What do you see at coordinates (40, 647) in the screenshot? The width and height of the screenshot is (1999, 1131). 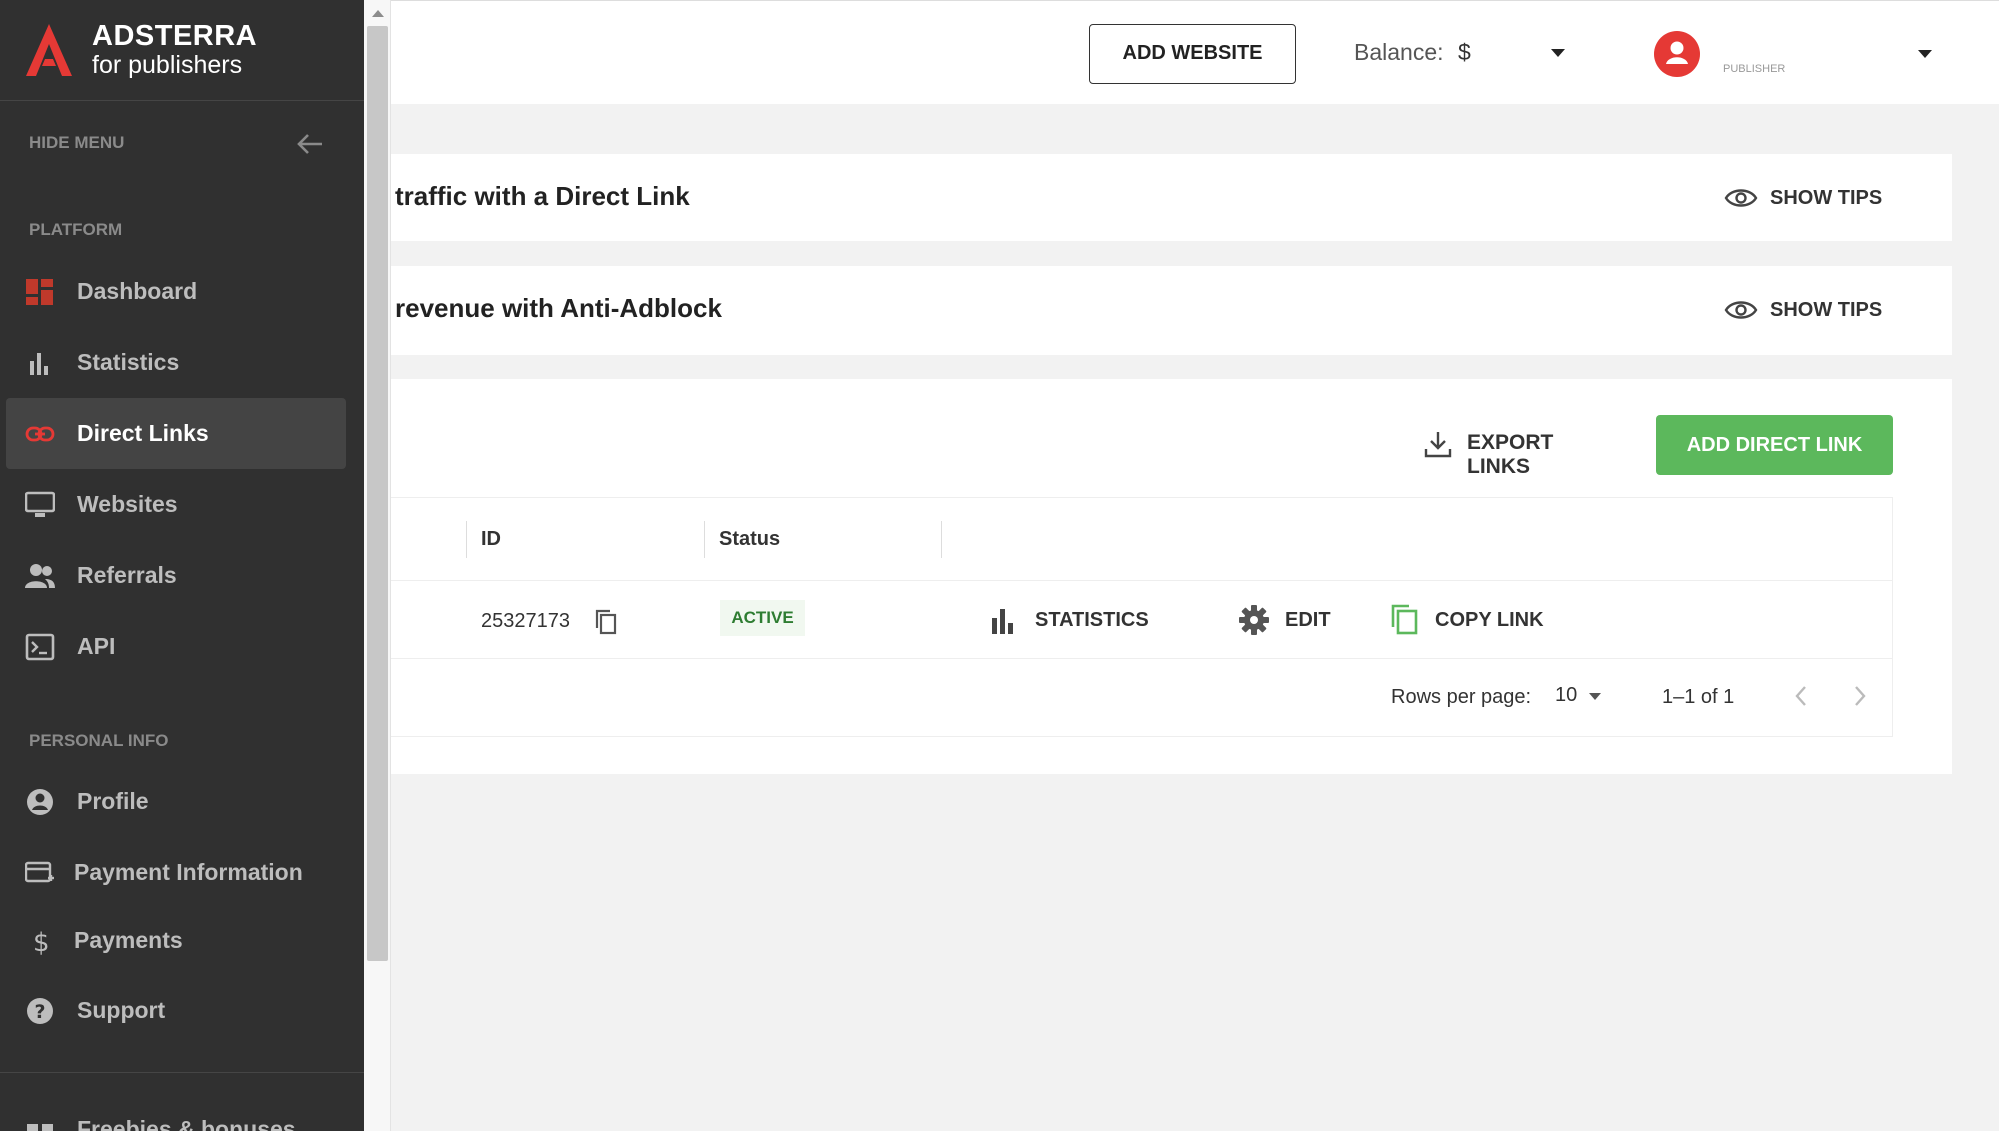 I see `terminal-icon` at bounding box center [40, 647].